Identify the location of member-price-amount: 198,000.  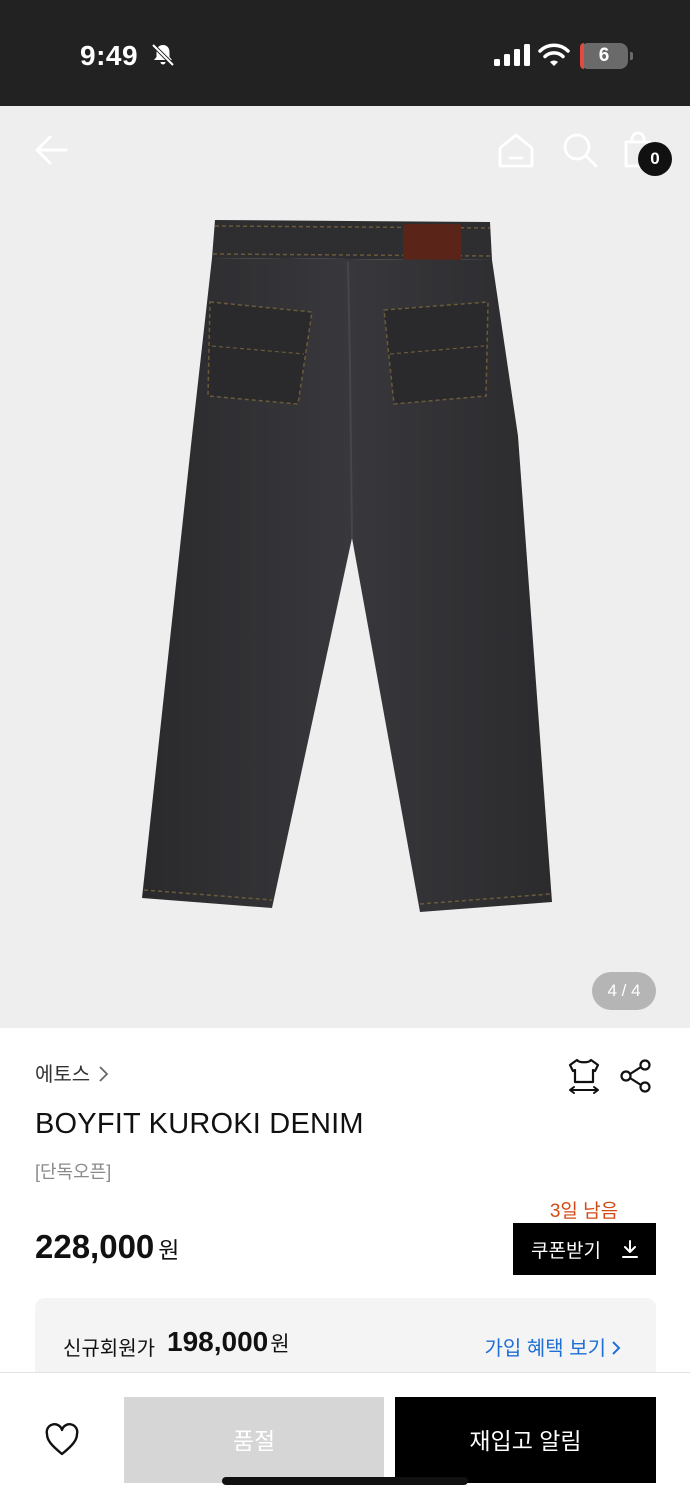
(218, 1341).